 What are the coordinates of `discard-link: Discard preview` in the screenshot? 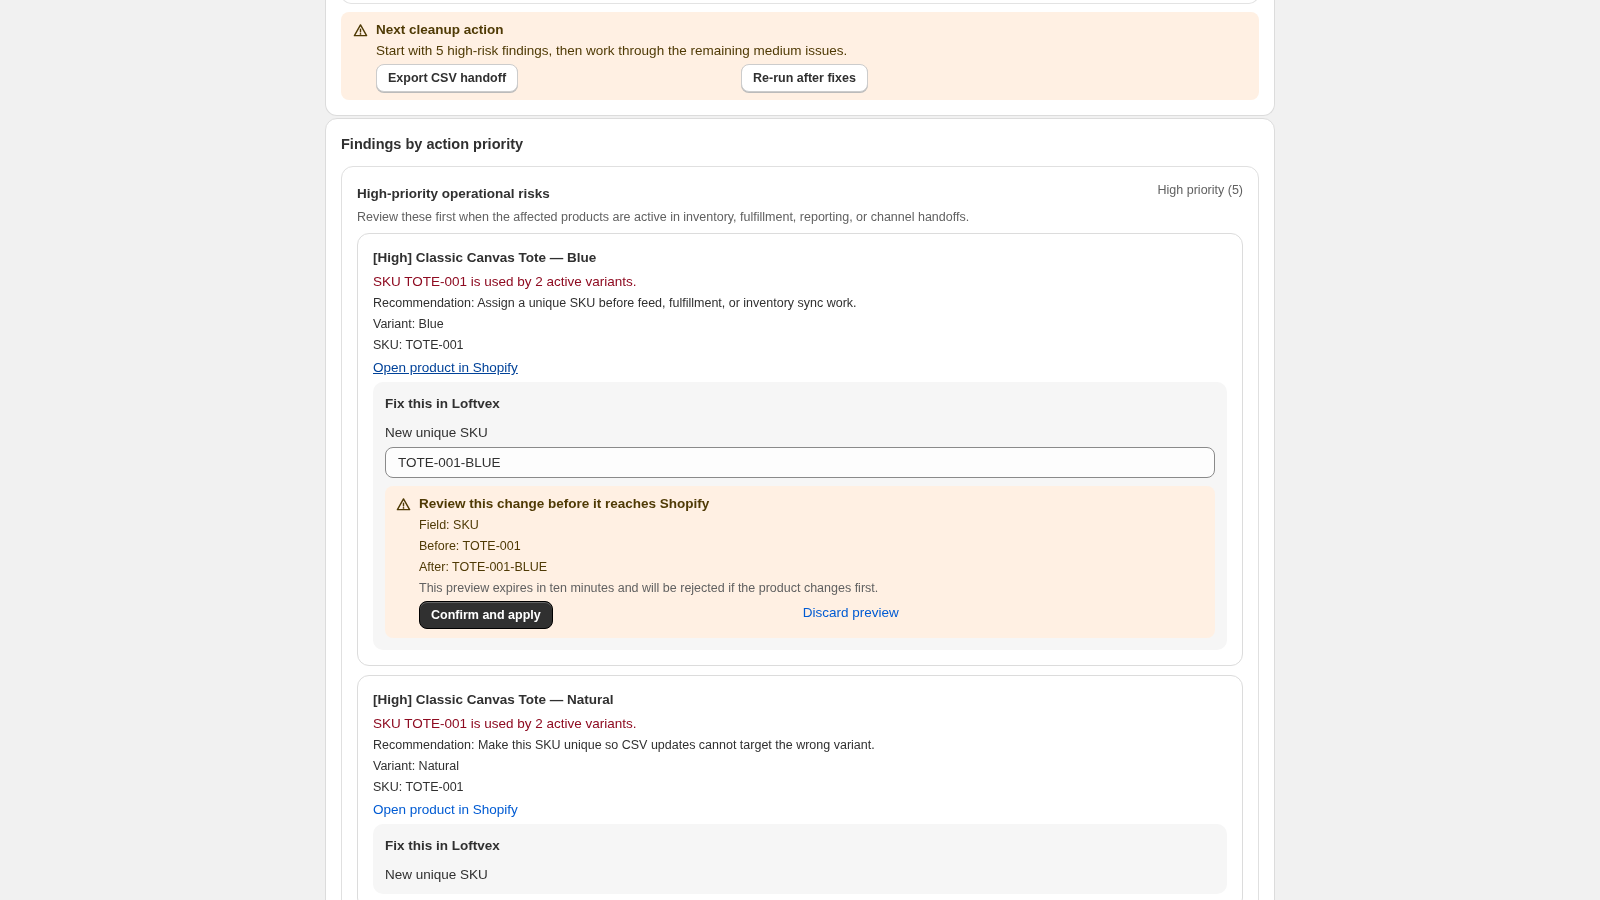 It's located at (850, 612).